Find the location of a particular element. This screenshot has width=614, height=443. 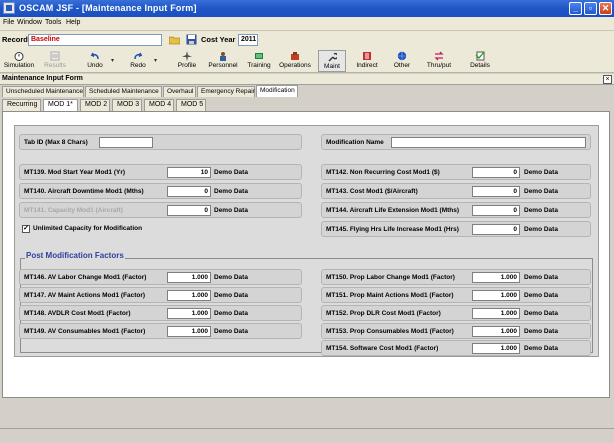

mt150-label: MT150. Prop Labor Change Mod1 (Factor) is located at coordinates (390, 277).